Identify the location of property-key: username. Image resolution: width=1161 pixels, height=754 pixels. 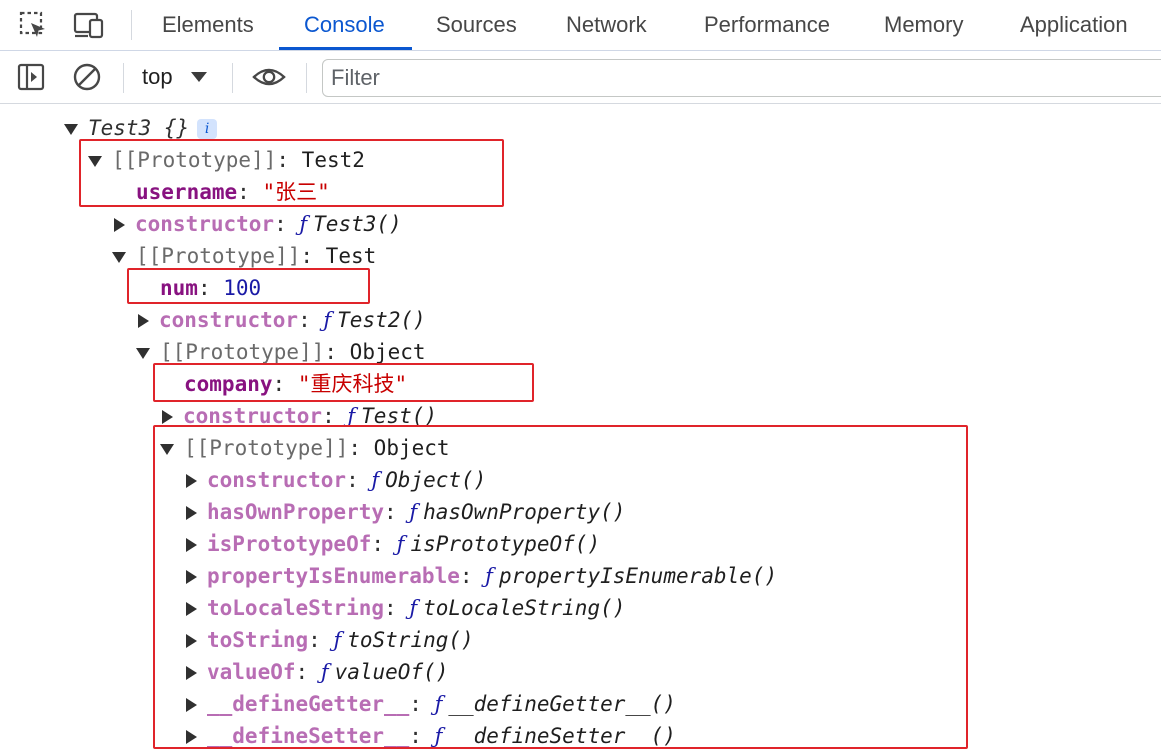
(187, 192).